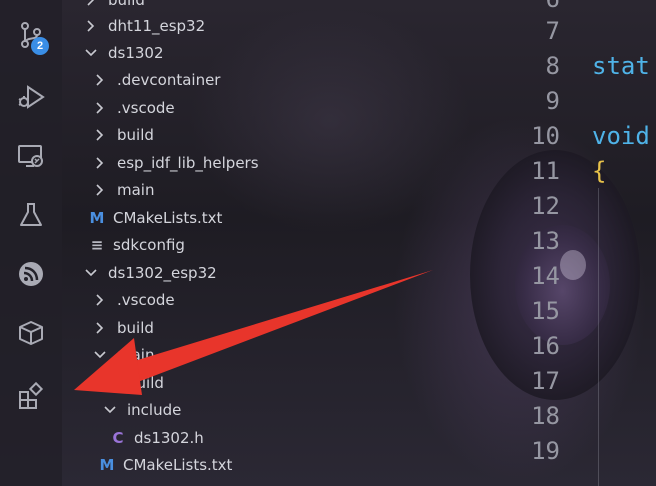 This screenshot has width=656, height=486. What do you see at coordinates (621, 136) in the screenshot?
I see `code-line-10: void` at bounding box center [621, 136].